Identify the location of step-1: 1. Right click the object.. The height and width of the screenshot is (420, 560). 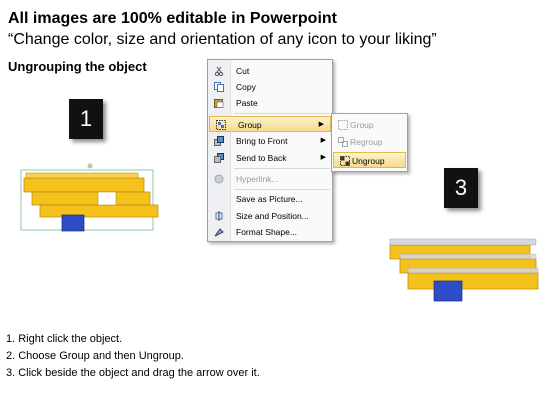
(64, 339).